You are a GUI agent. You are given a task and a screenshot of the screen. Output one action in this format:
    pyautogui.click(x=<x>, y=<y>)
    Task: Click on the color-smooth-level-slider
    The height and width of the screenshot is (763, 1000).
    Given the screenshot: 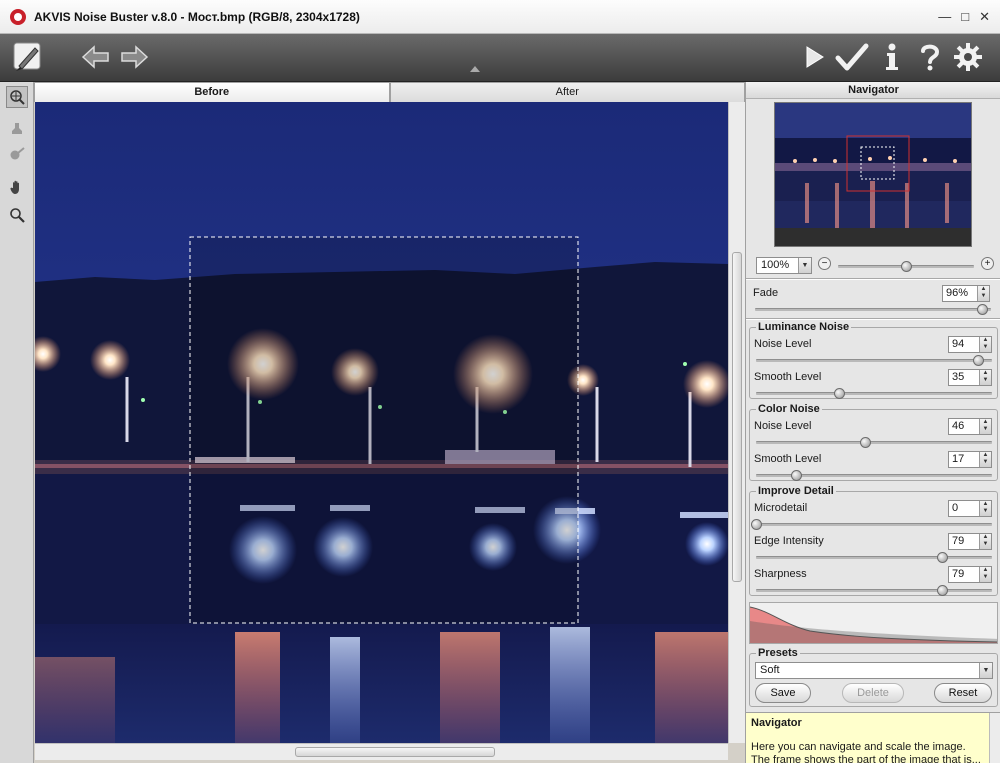 What is the action you would take?
    pyautogui.click(x=874, y=475)
    